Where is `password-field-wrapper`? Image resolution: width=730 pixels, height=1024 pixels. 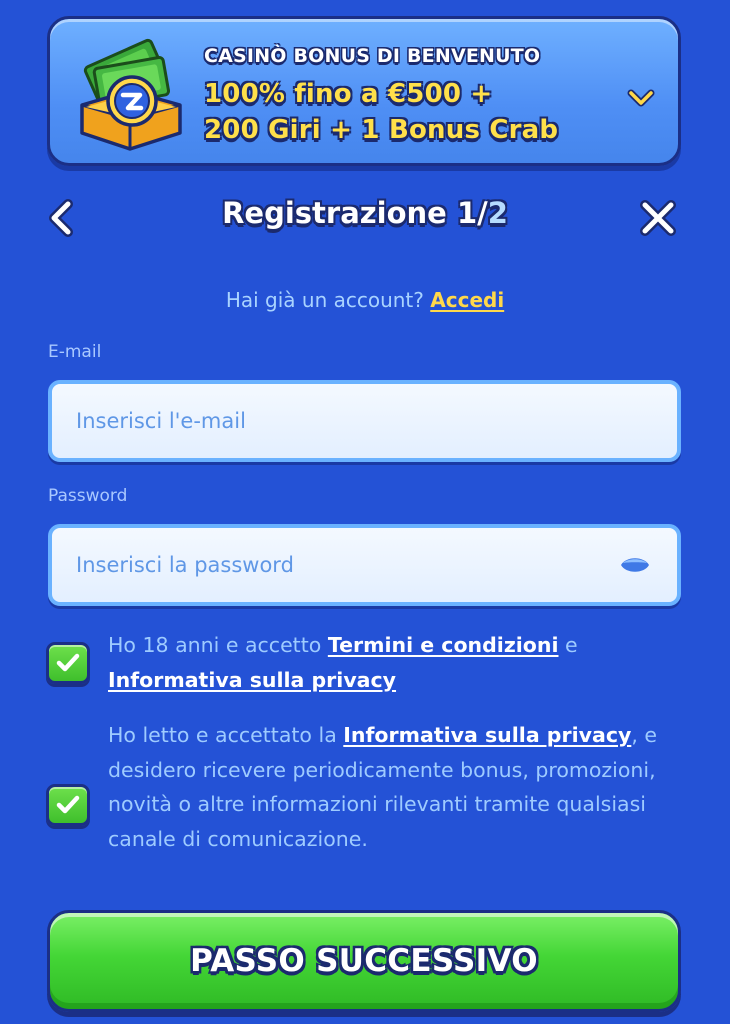
password-field-wrapper is located at coordinates (364, 565).